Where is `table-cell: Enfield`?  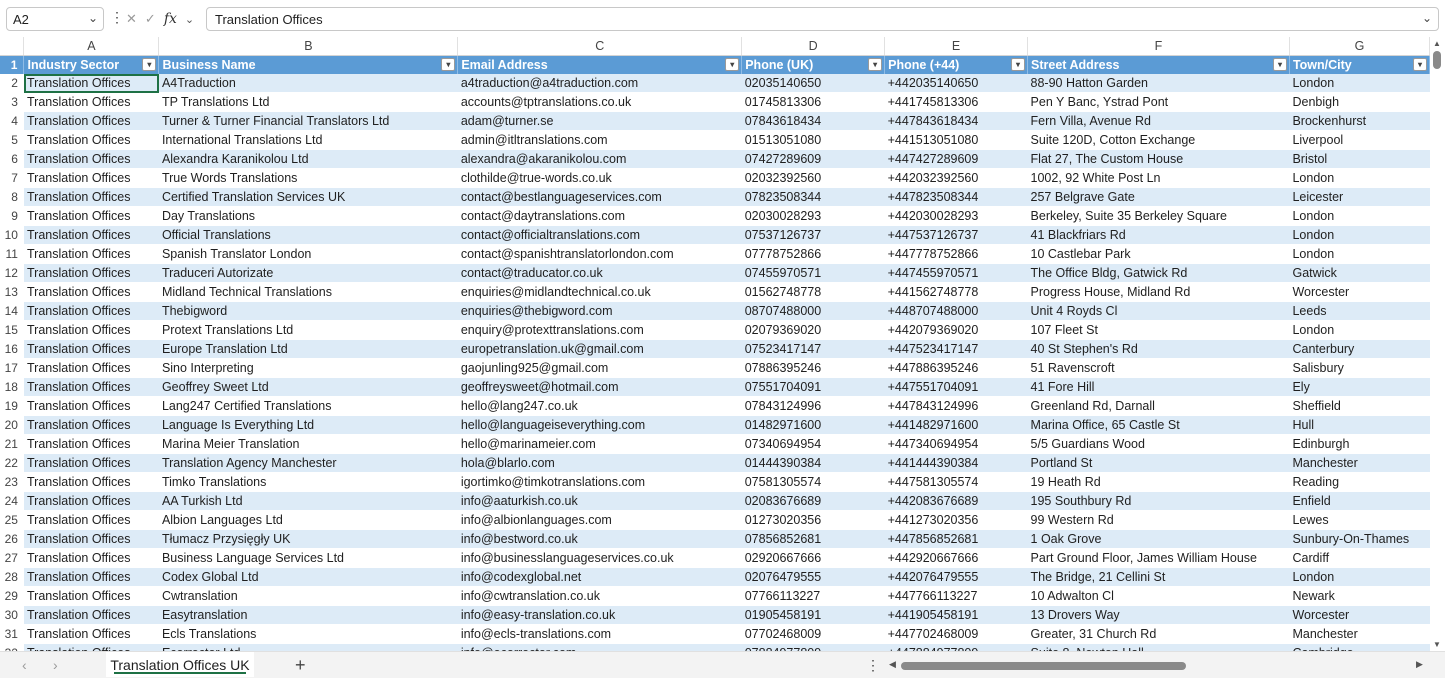
table-cell: Enfield is located at coordinates (1359, 501).